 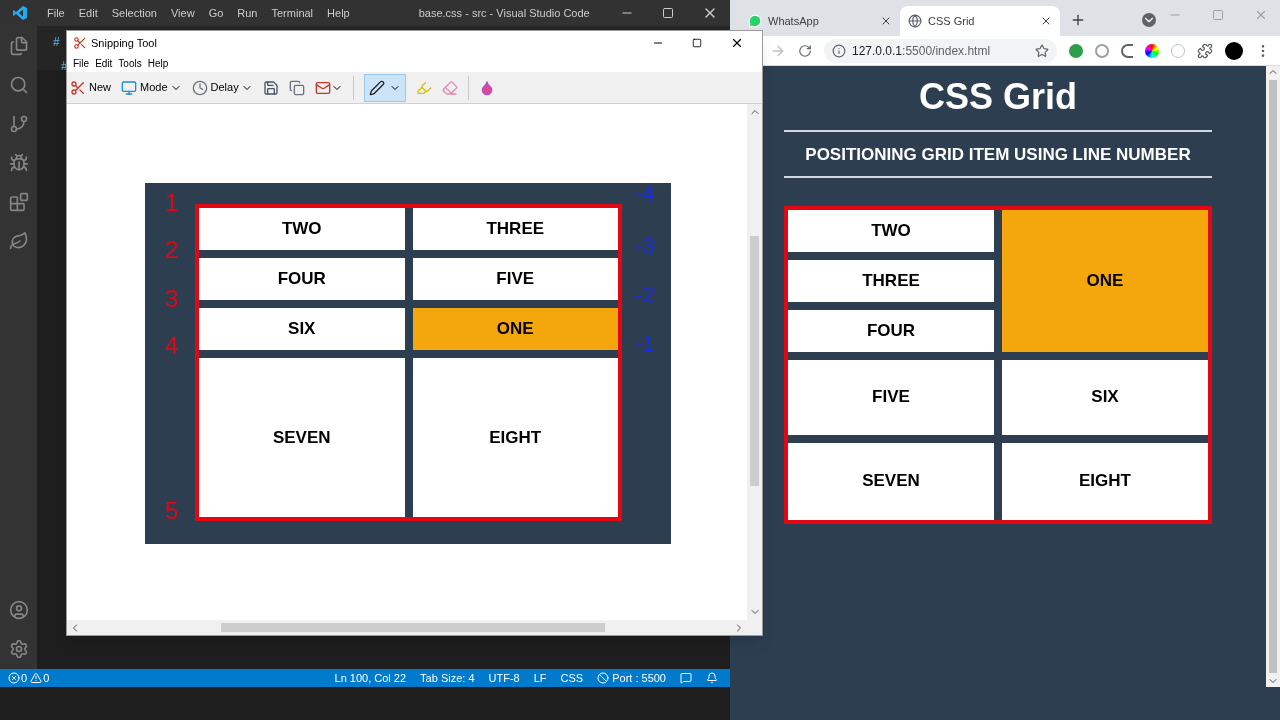 I want to click on browser-tab: WhatsApp, so click(x=820, y=21).